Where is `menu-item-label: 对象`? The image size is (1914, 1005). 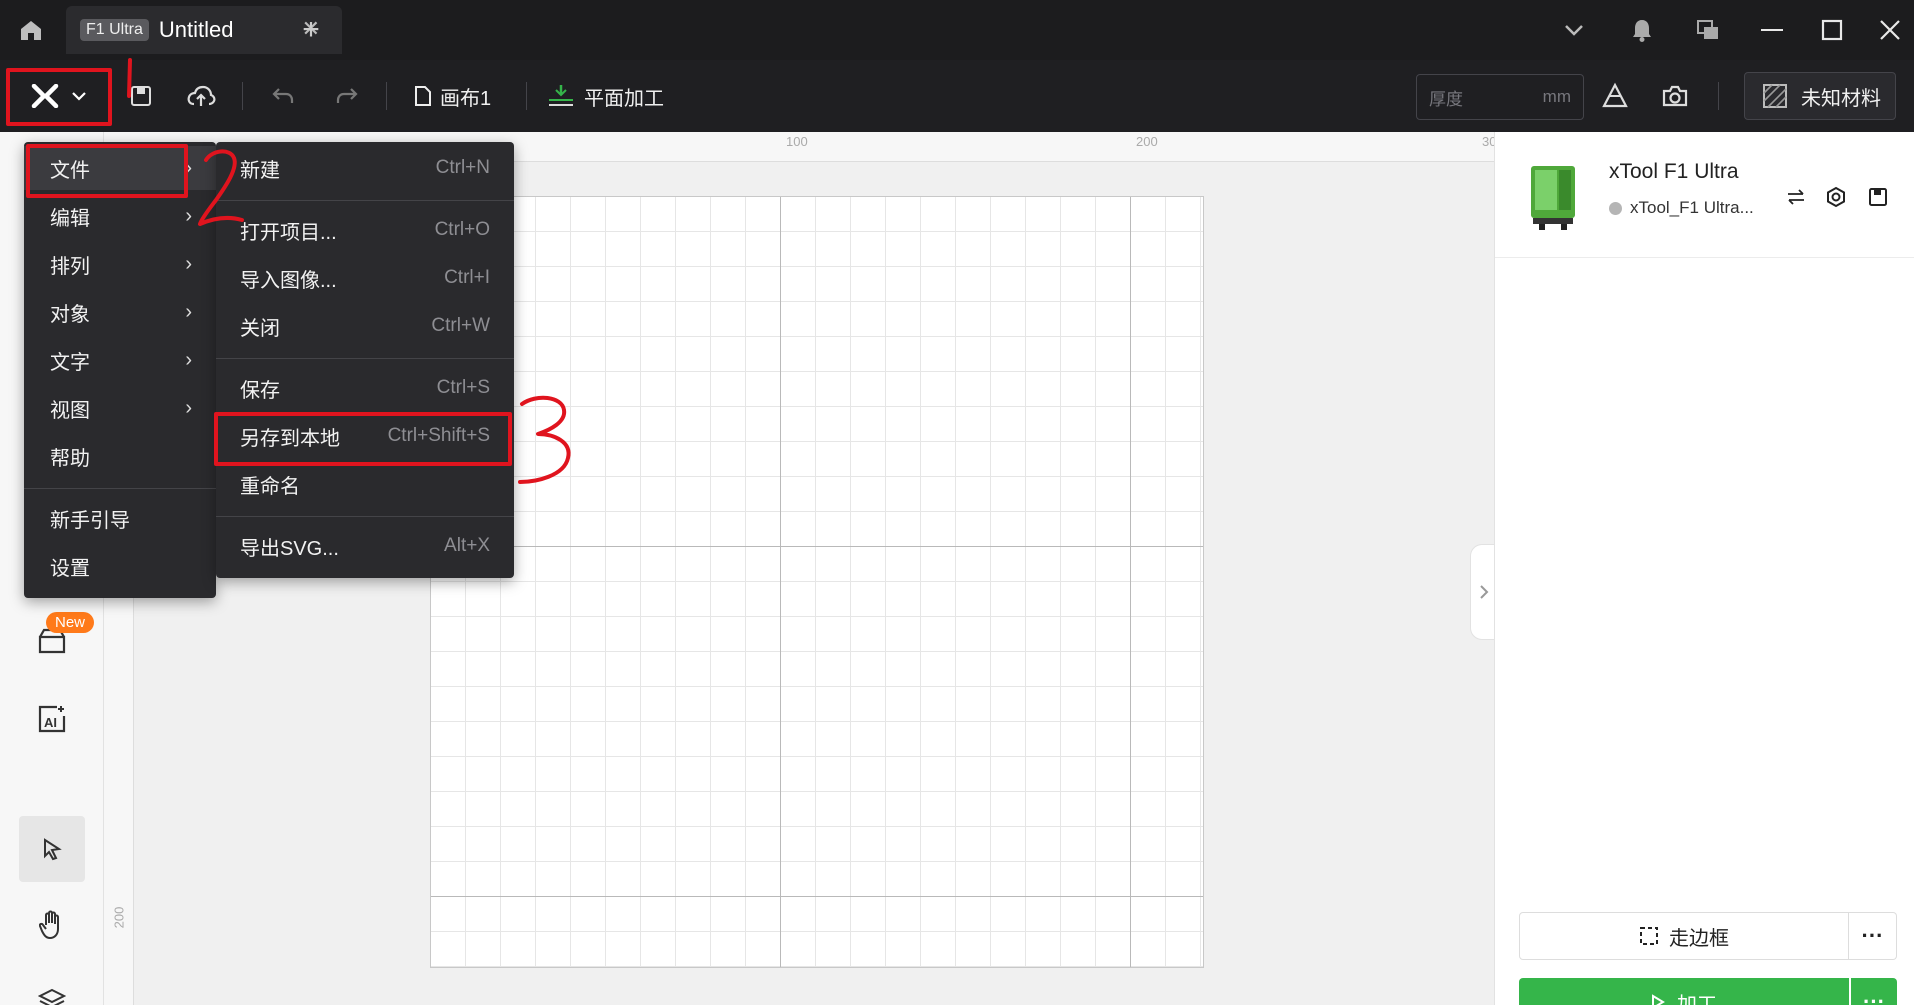 menu-item-label: 对象 is located at coordinates (70, 314).